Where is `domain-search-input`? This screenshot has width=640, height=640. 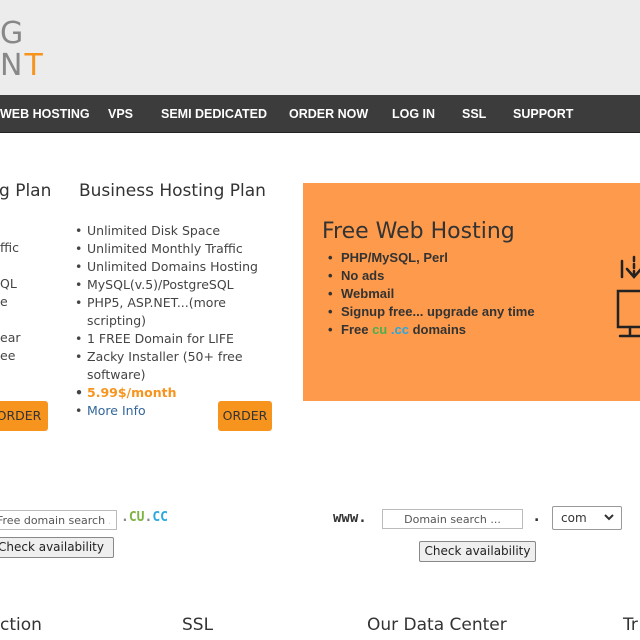 domain-search-input is located at coordinates (452, 519).